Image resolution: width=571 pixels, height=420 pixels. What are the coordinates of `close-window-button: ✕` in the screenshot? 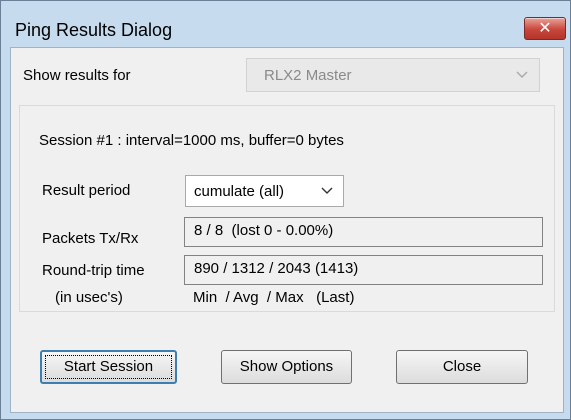 It's located at (545, 28).